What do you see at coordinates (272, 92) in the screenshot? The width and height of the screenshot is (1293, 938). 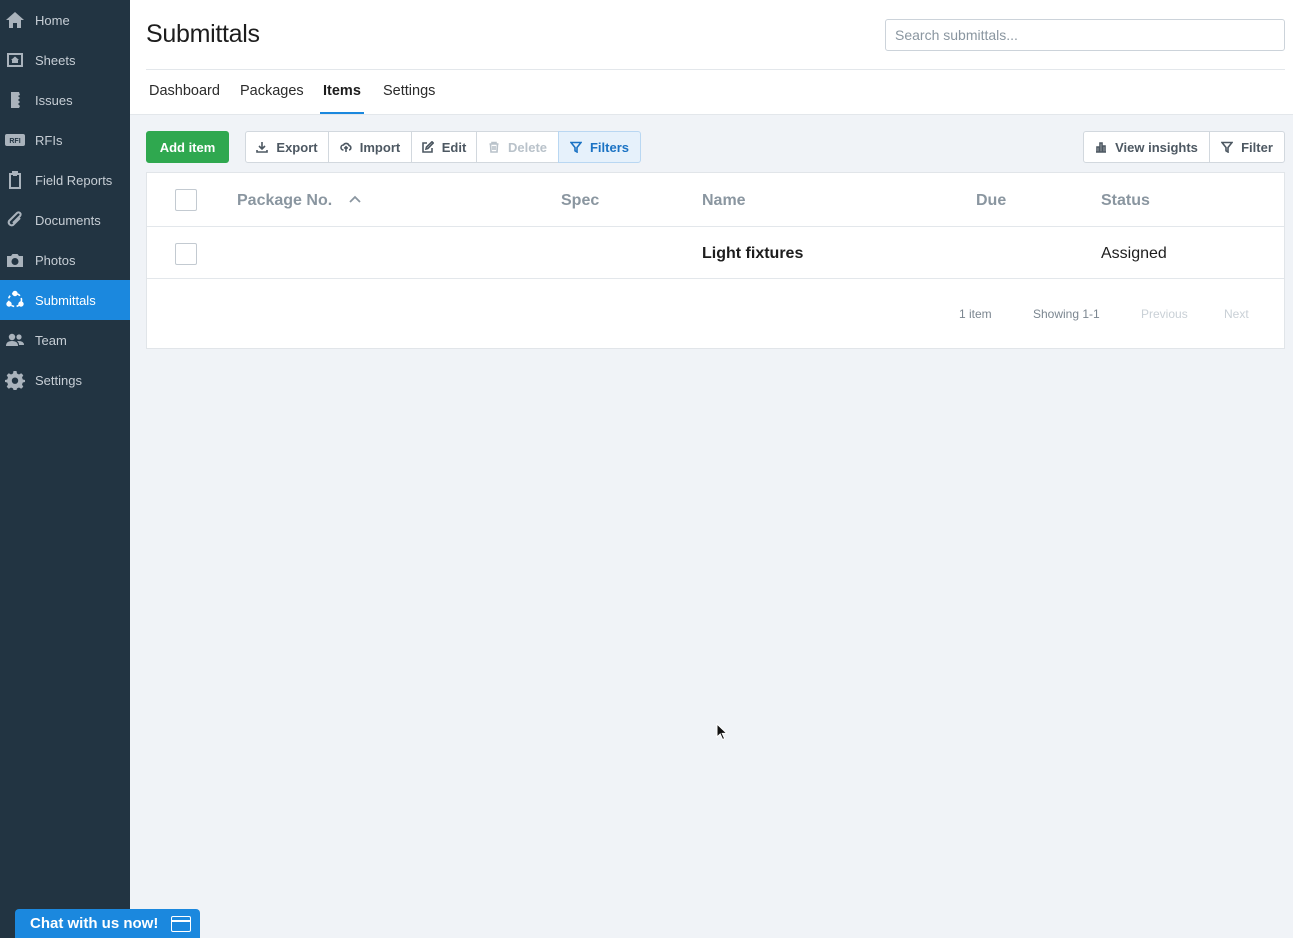 I see `tab-packages: Packages` at bounding box center [272, 92].